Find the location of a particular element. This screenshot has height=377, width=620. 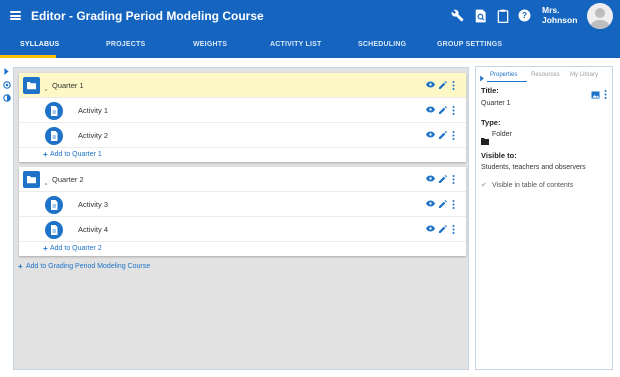

user-name: Mrs. Johnson is located at coordinates (559, 15).